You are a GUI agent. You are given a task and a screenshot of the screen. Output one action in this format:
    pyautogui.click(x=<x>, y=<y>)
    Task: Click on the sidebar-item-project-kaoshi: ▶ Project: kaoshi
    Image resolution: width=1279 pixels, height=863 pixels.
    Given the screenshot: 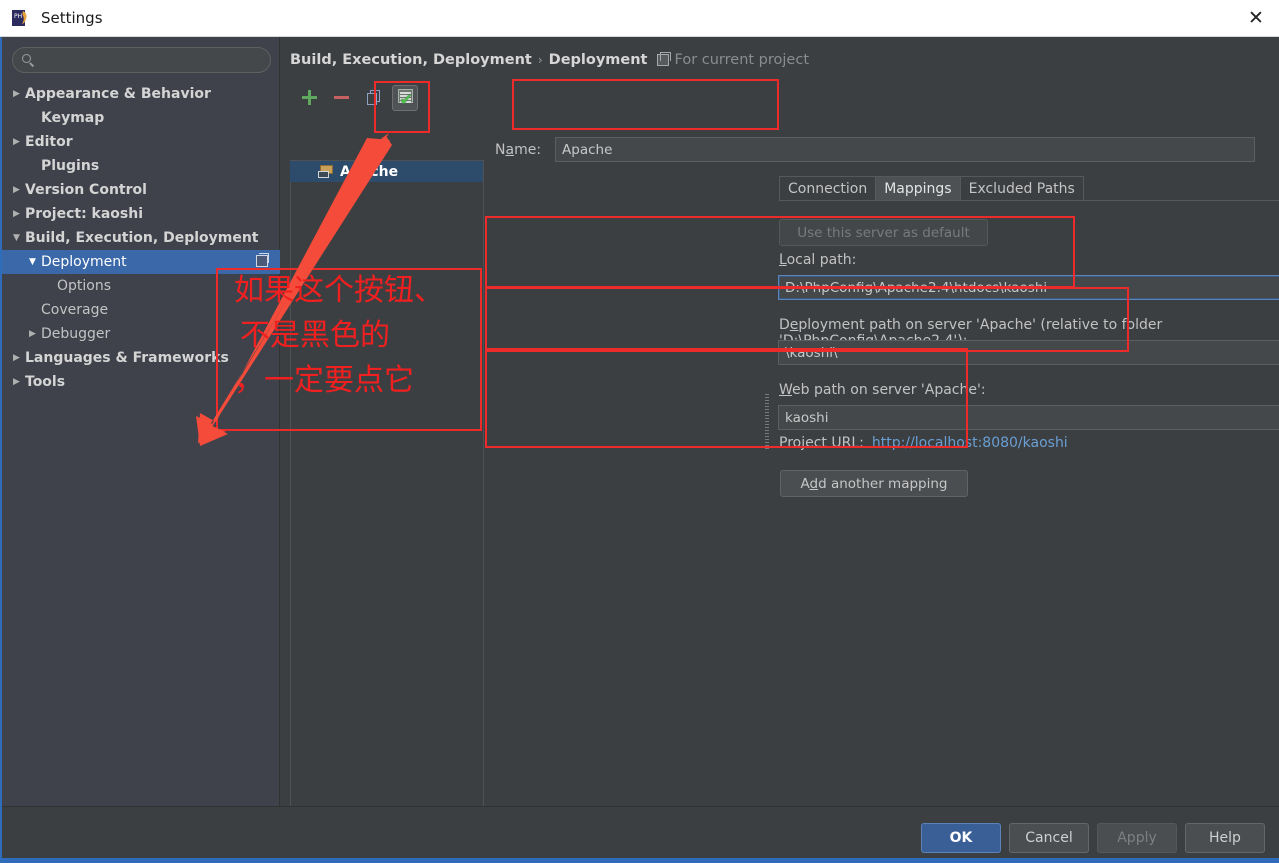 What is the action you would take?
    pyautogui.click(x=141, y=214)
    